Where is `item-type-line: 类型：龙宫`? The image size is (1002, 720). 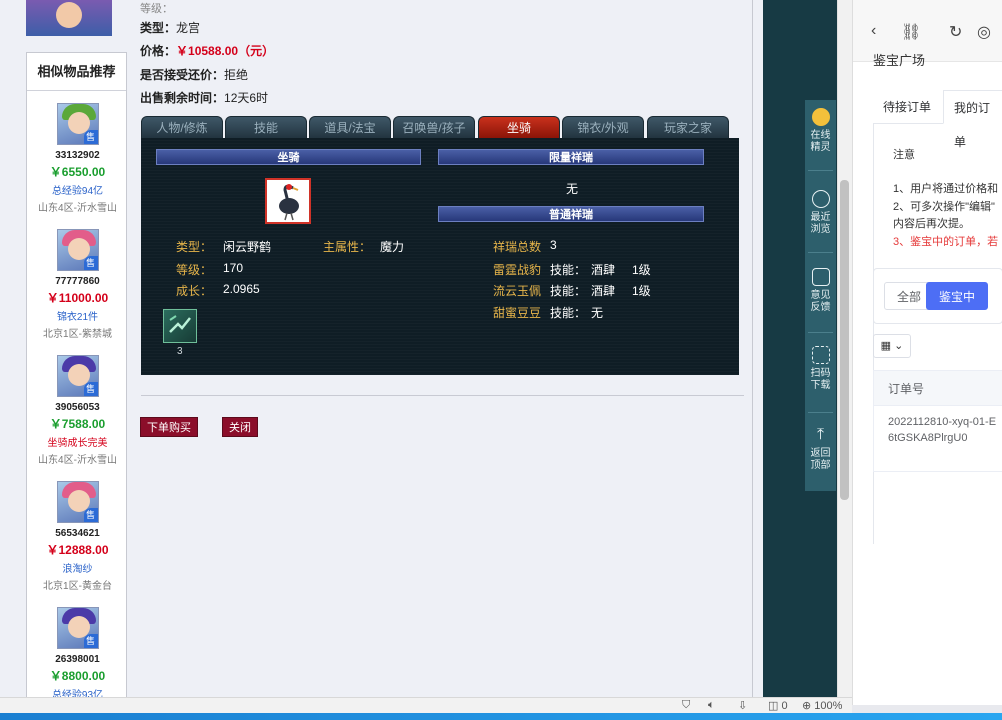 item-type-line: 类型：龙宫 is located at coordinates (170, 27).